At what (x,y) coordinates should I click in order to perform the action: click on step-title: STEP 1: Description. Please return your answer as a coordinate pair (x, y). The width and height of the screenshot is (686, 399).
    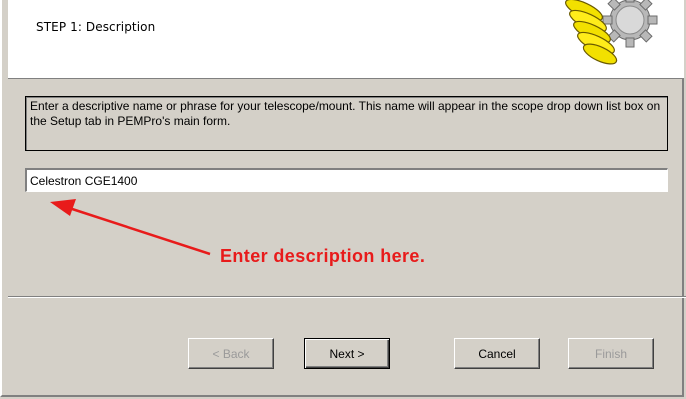
    Looking at the image, I should click on (96, 27).